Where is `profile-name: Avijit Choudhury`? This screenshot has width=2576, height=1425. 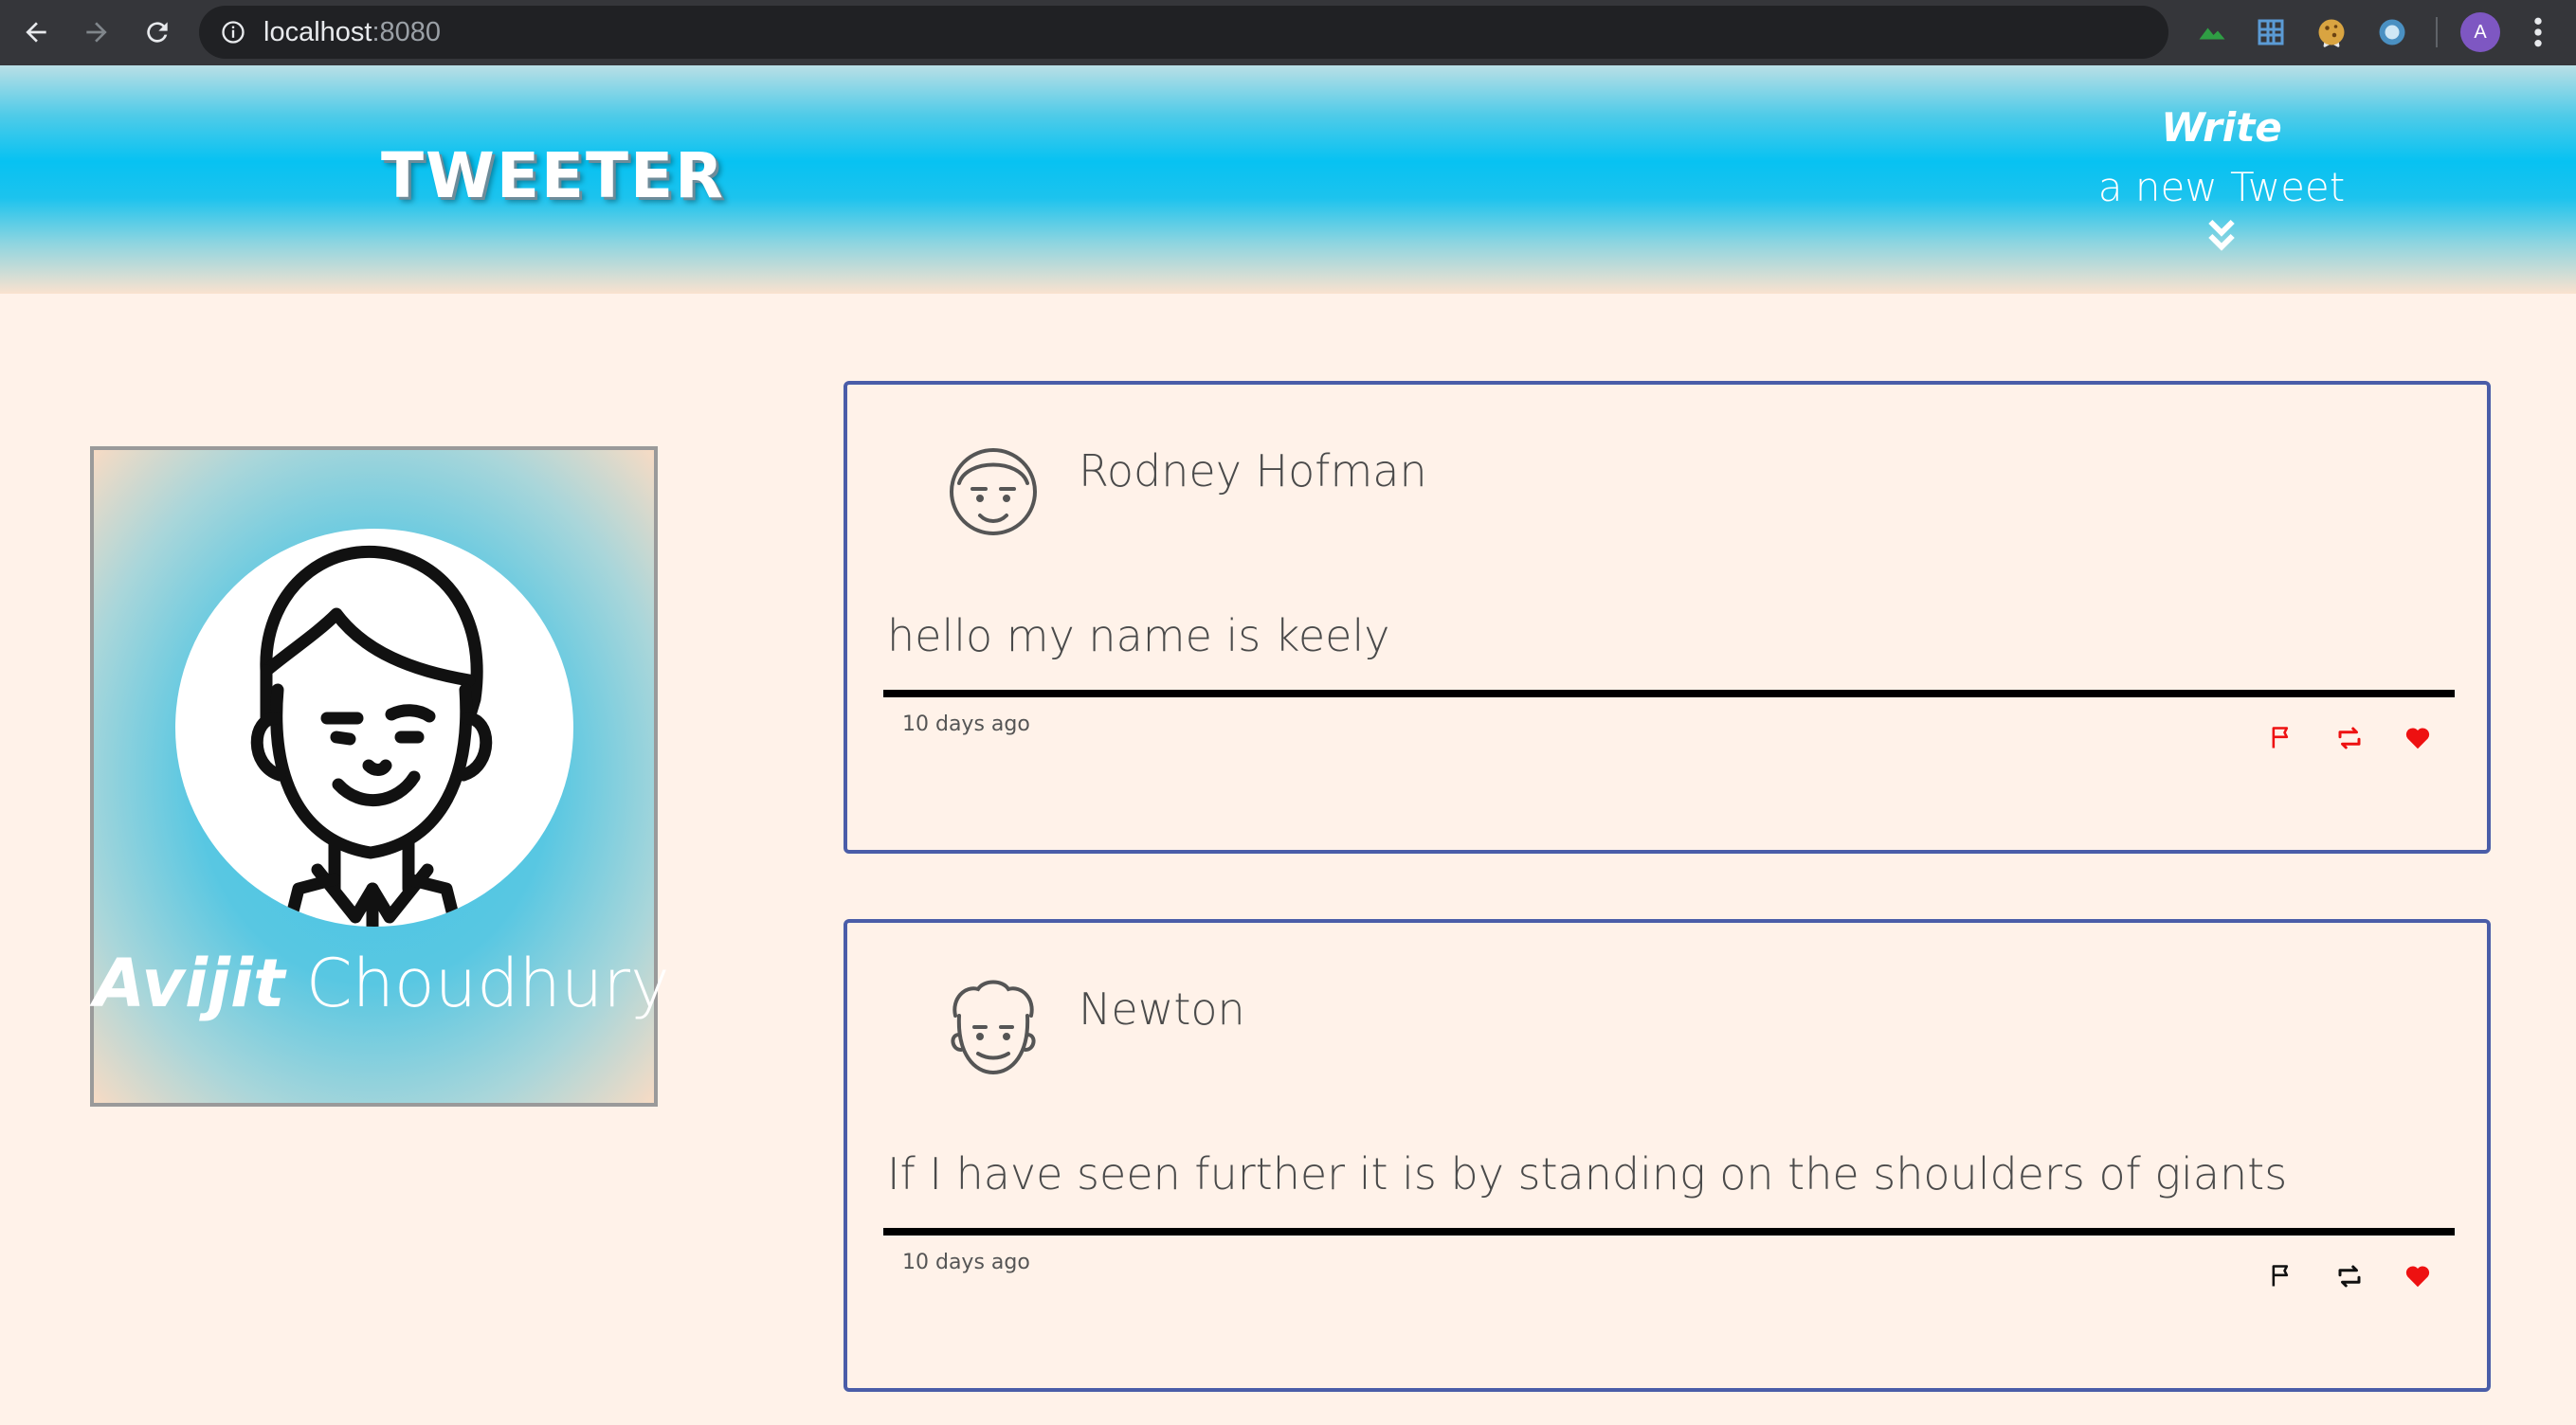 profile-name: Avijit Choudhury is located at coordinates (382, 983).